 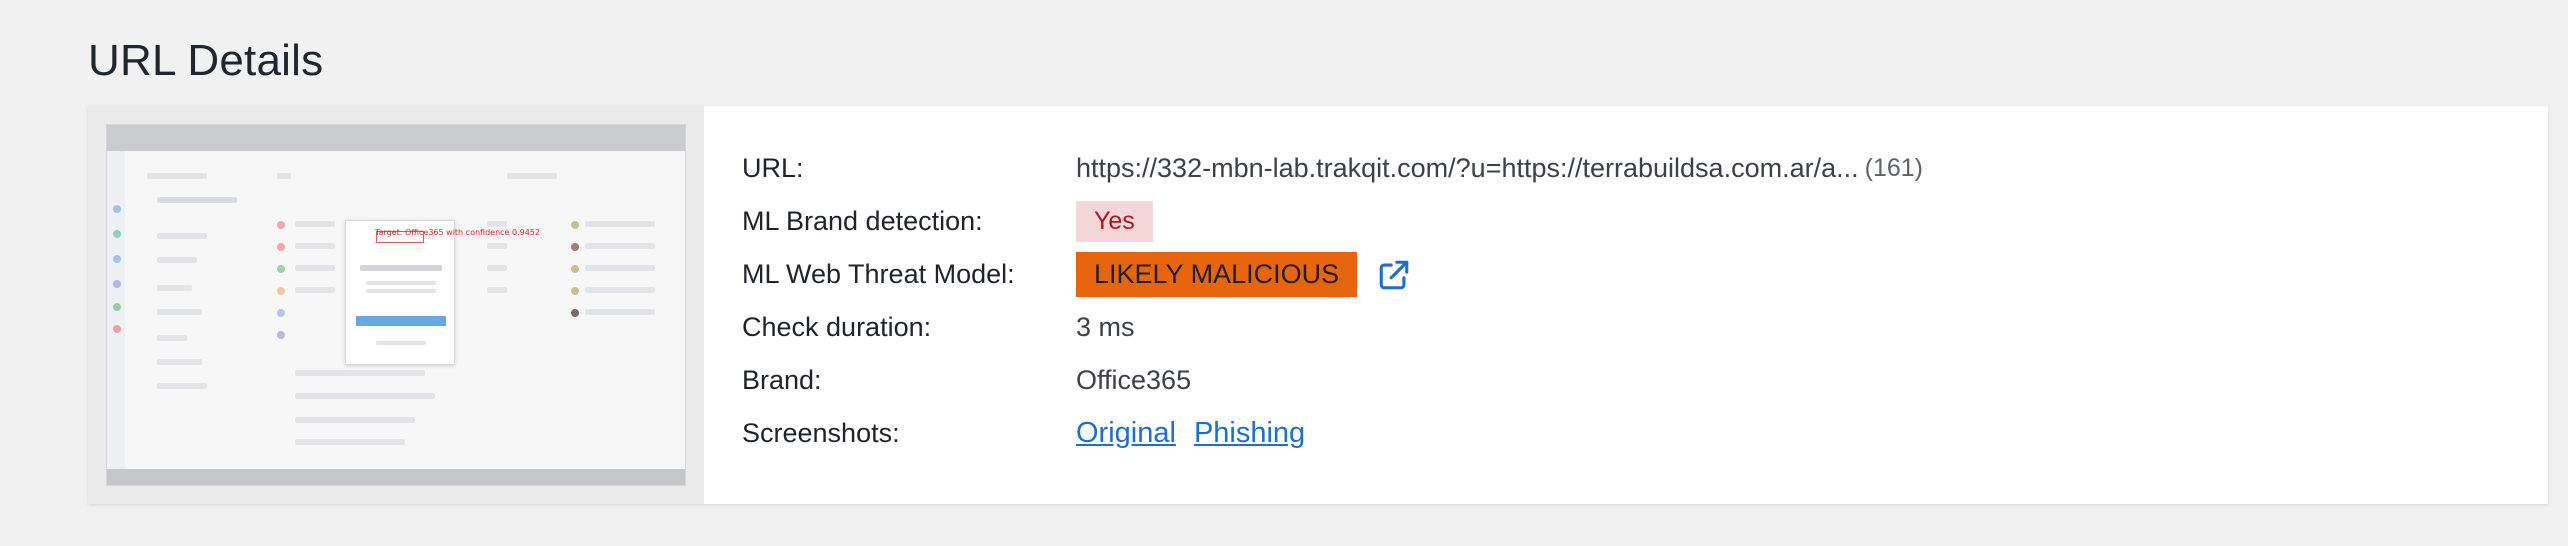 I want to click on url-length: (161), so click(x=1893, y=168).